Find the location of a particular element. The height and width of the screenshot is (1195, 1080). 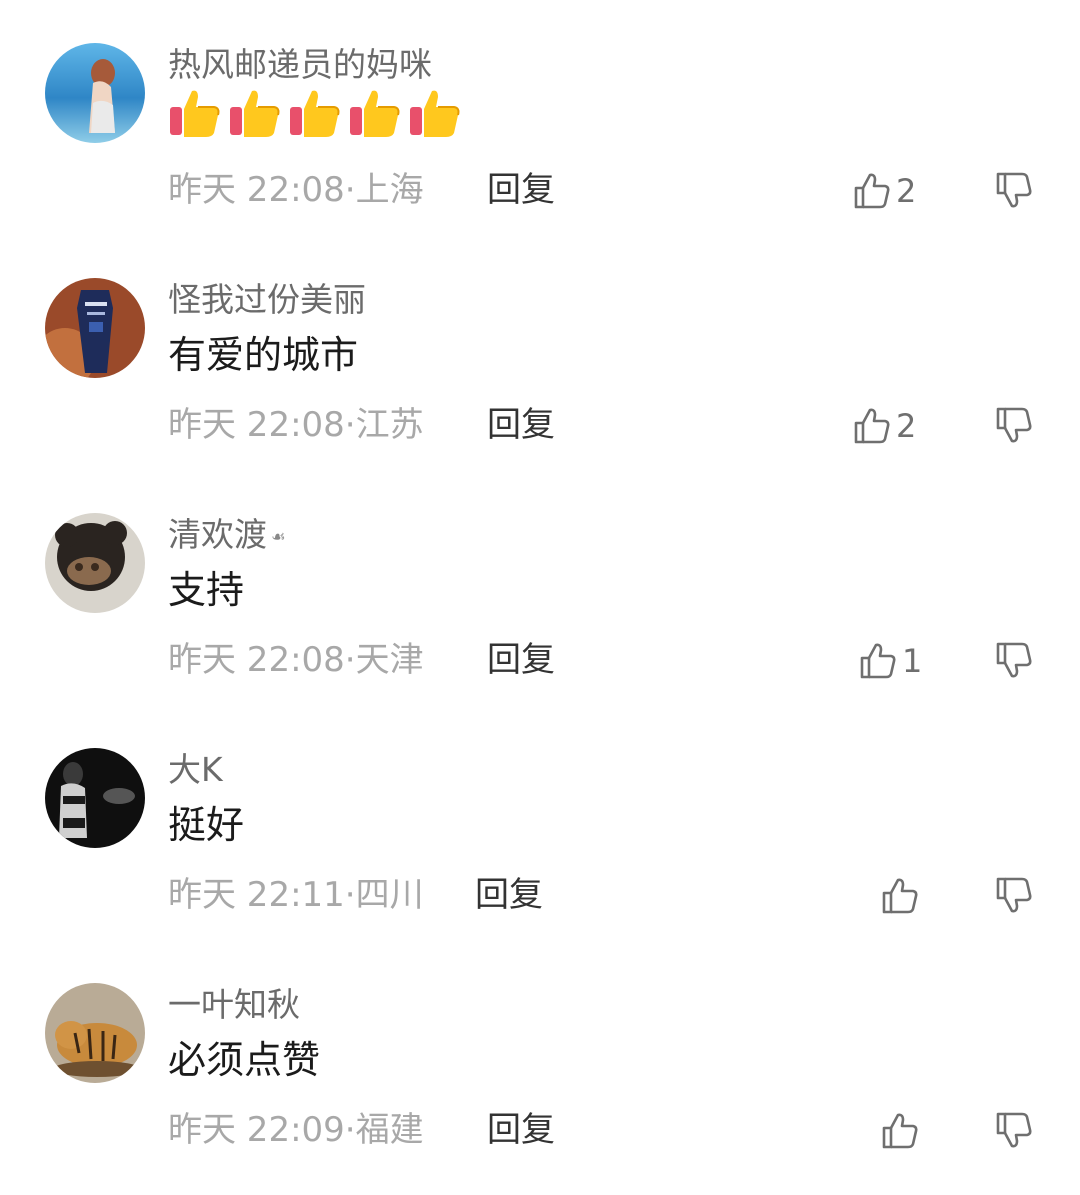

timestamp: 昨天 22:09 is located at coordinates (256, 1130).